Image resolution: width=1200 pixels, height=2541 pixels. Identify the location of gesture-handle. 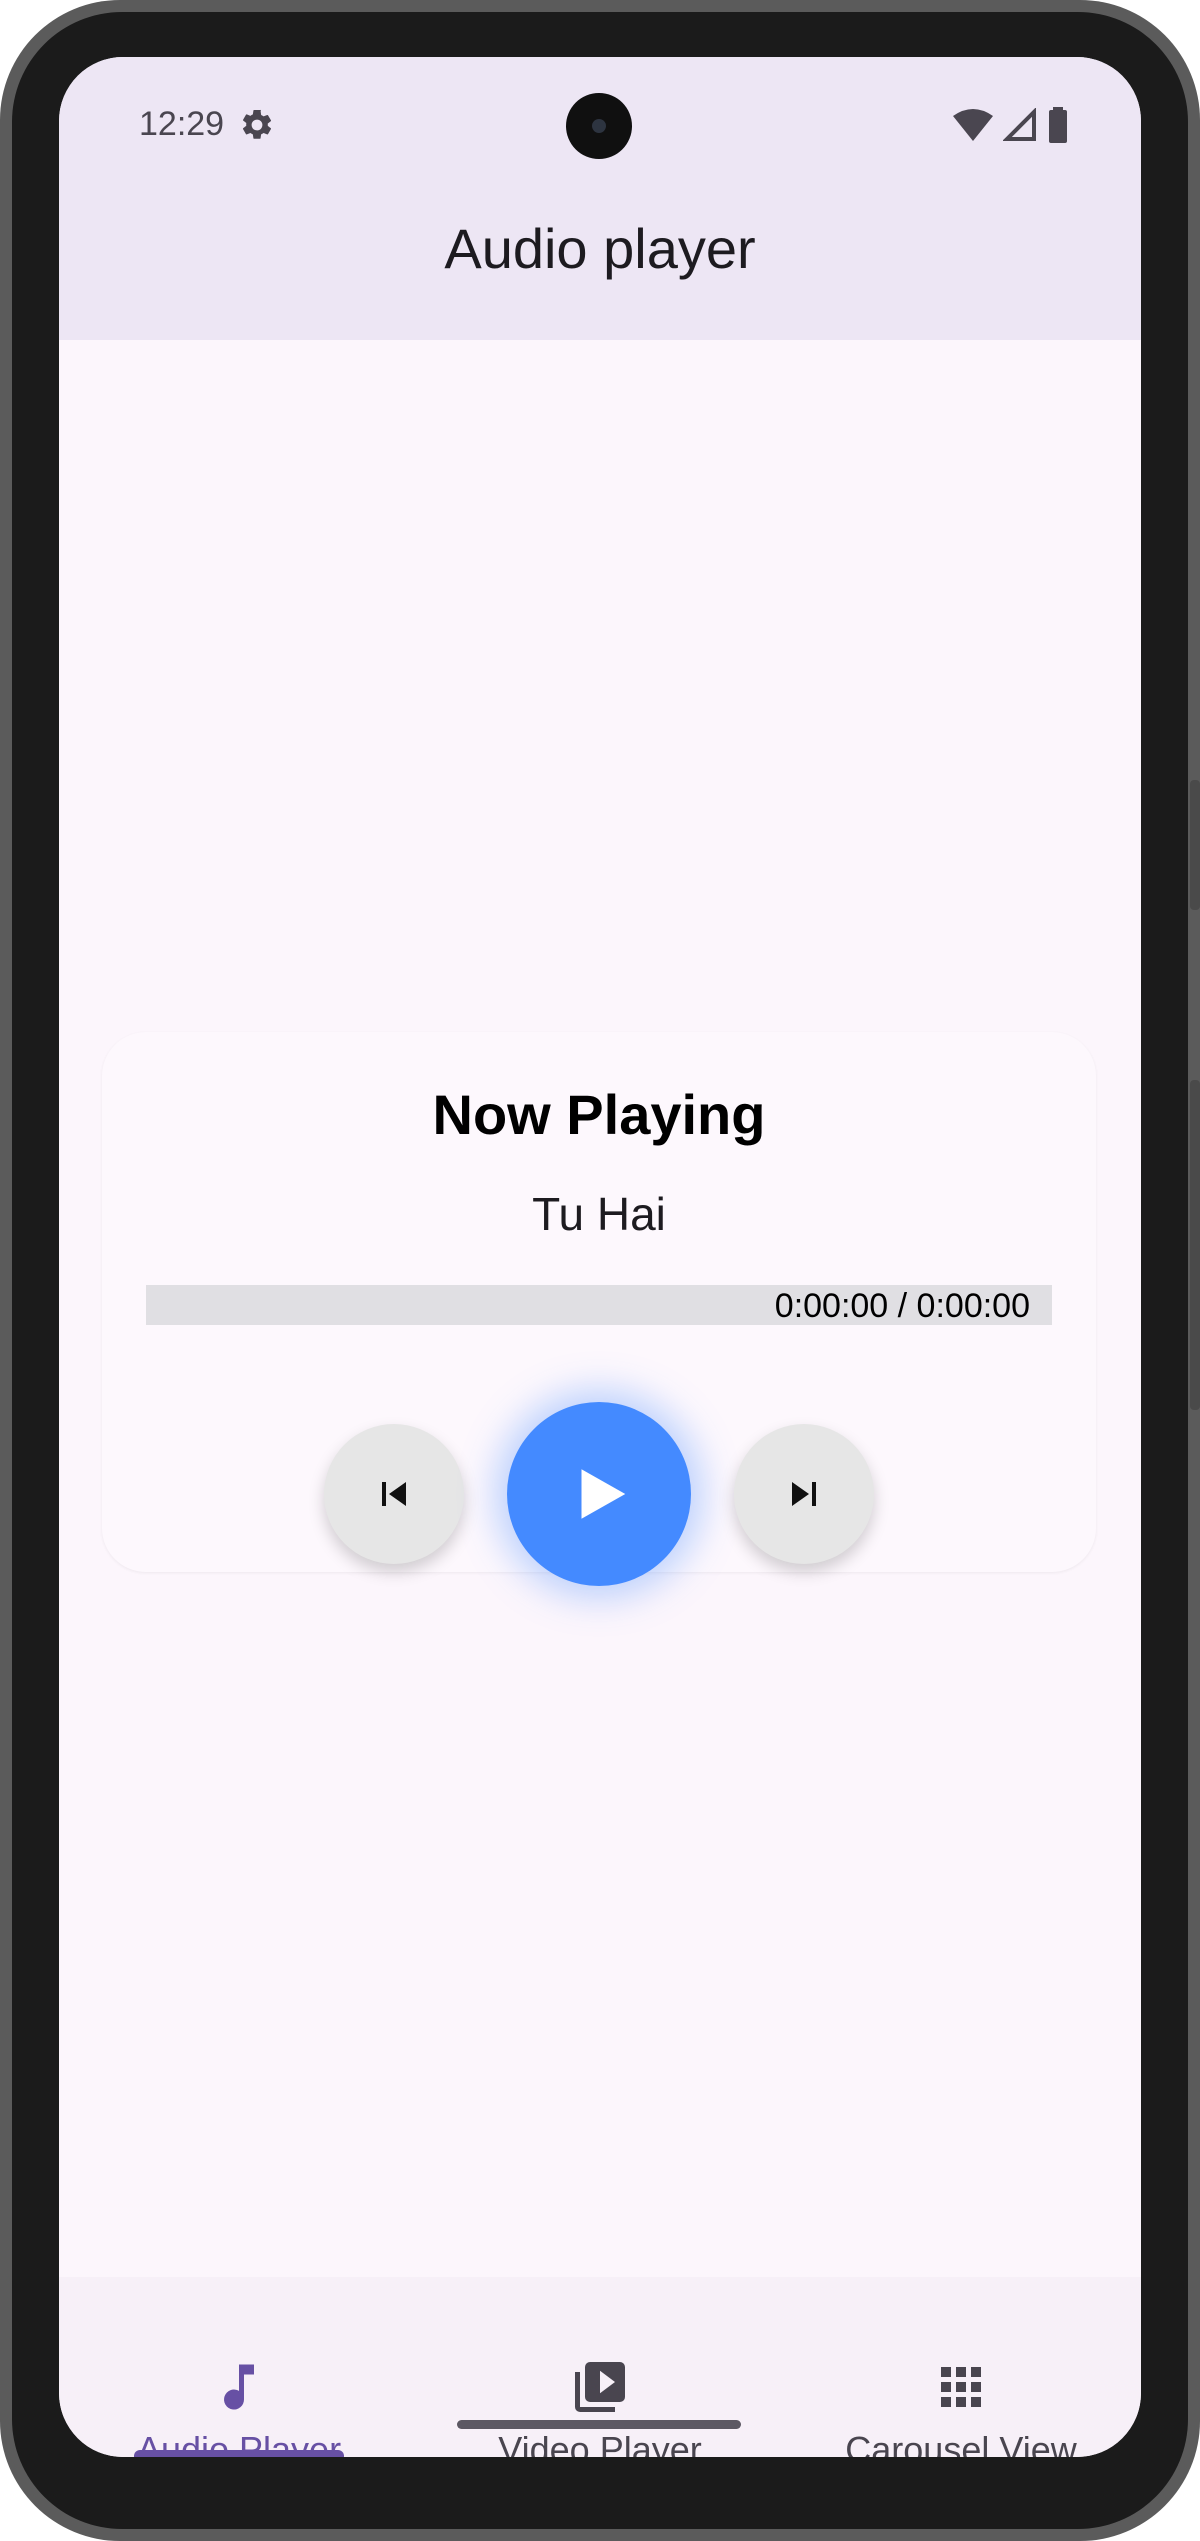
(599, 2424).